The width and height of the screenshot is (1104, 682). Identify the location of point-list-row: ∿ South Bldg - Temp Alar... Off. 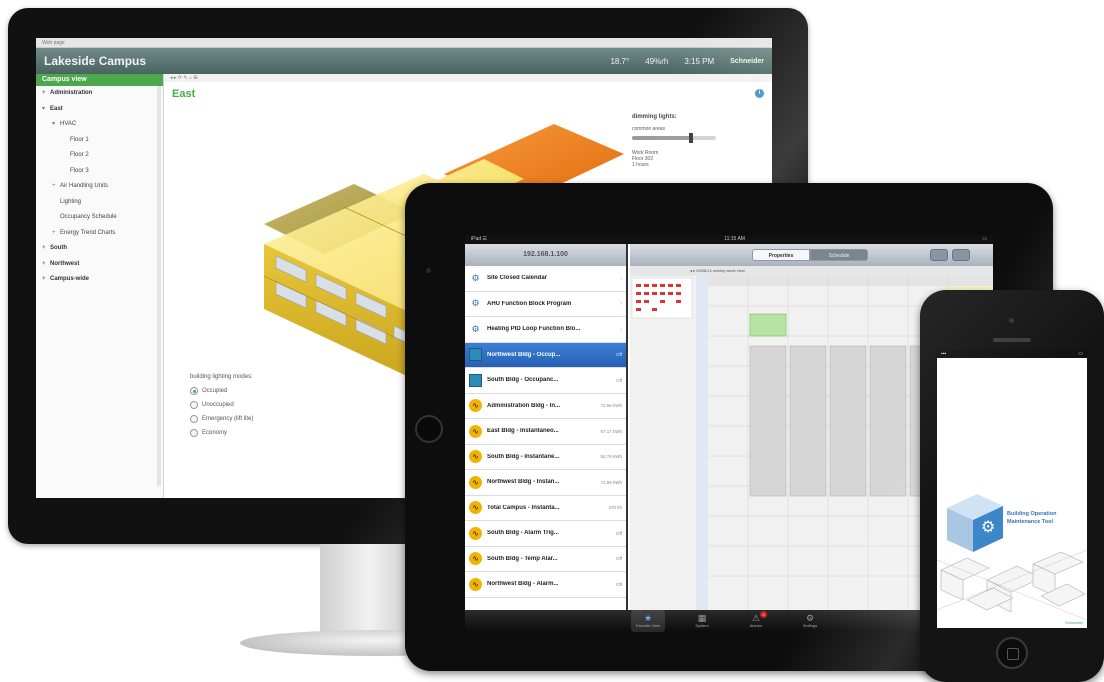
(545, 559).